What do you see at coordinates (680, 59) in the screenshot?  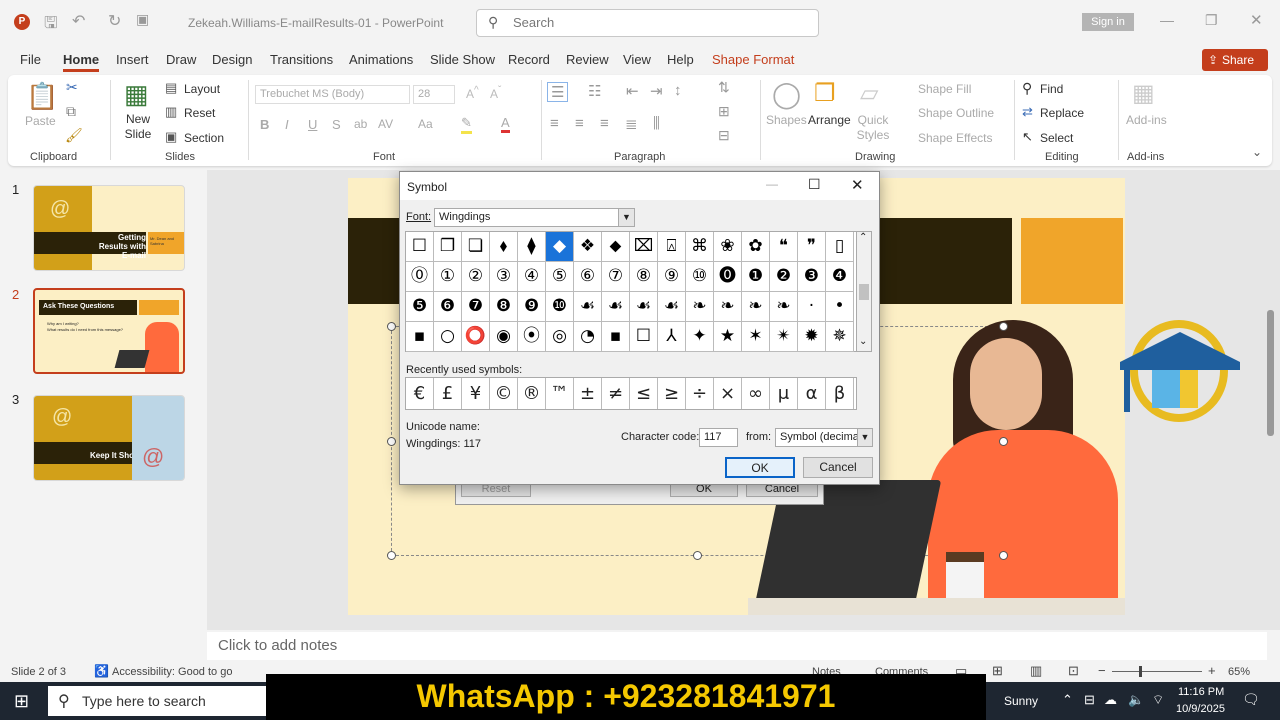 I see `tab-help: Help` at bounding box center [680, 59].